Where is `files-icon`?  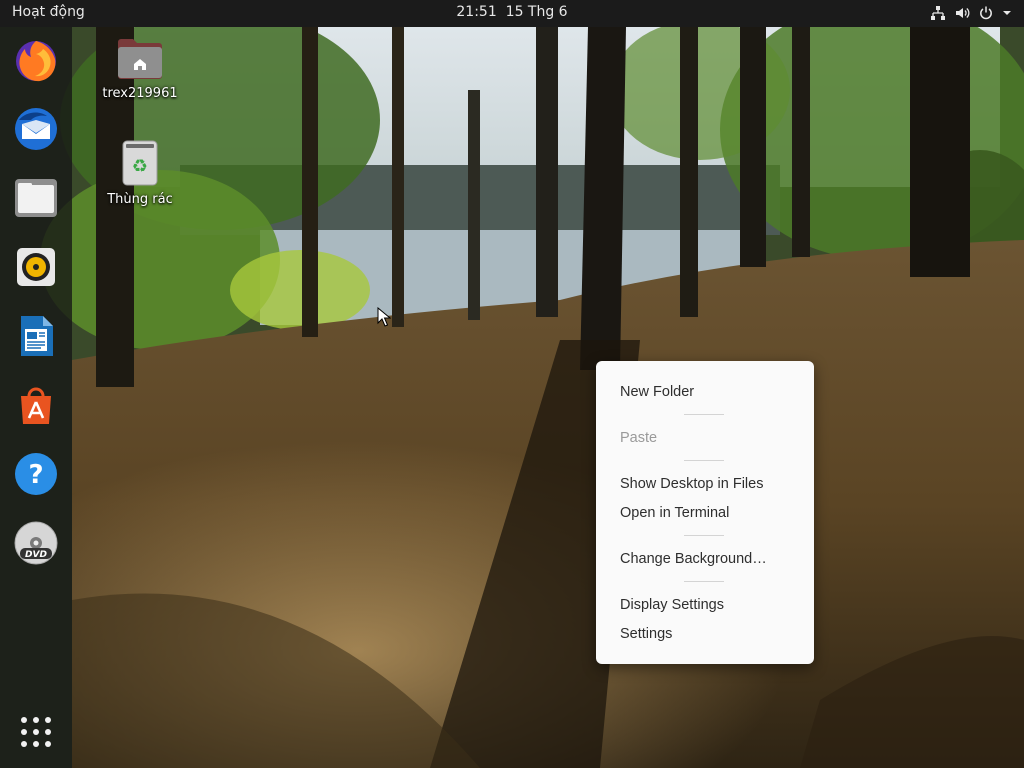
files-icon is located at coordinates (36, 198).